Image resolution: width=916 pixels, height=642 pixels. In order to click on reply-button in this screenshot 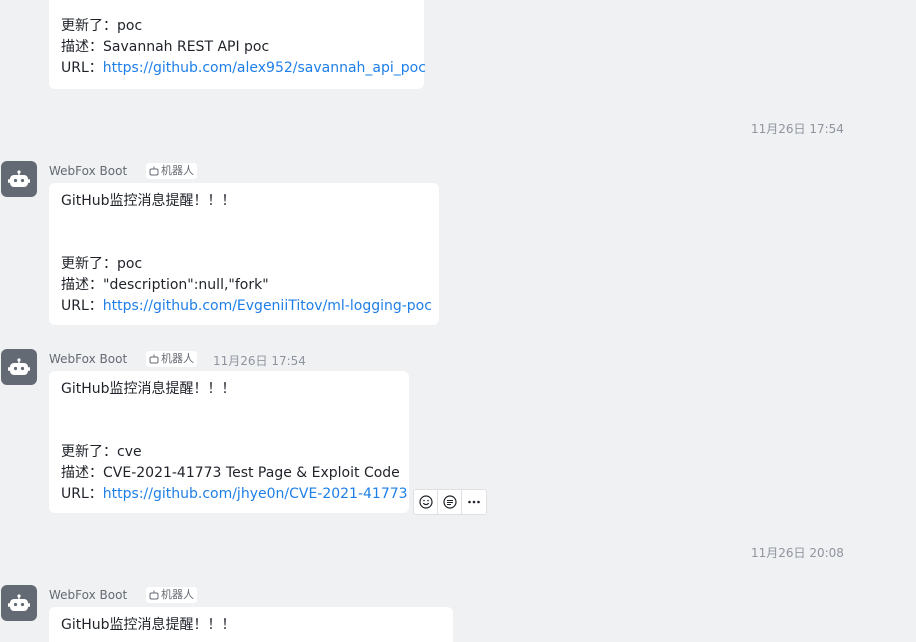, I will do `click(450, 502)`.